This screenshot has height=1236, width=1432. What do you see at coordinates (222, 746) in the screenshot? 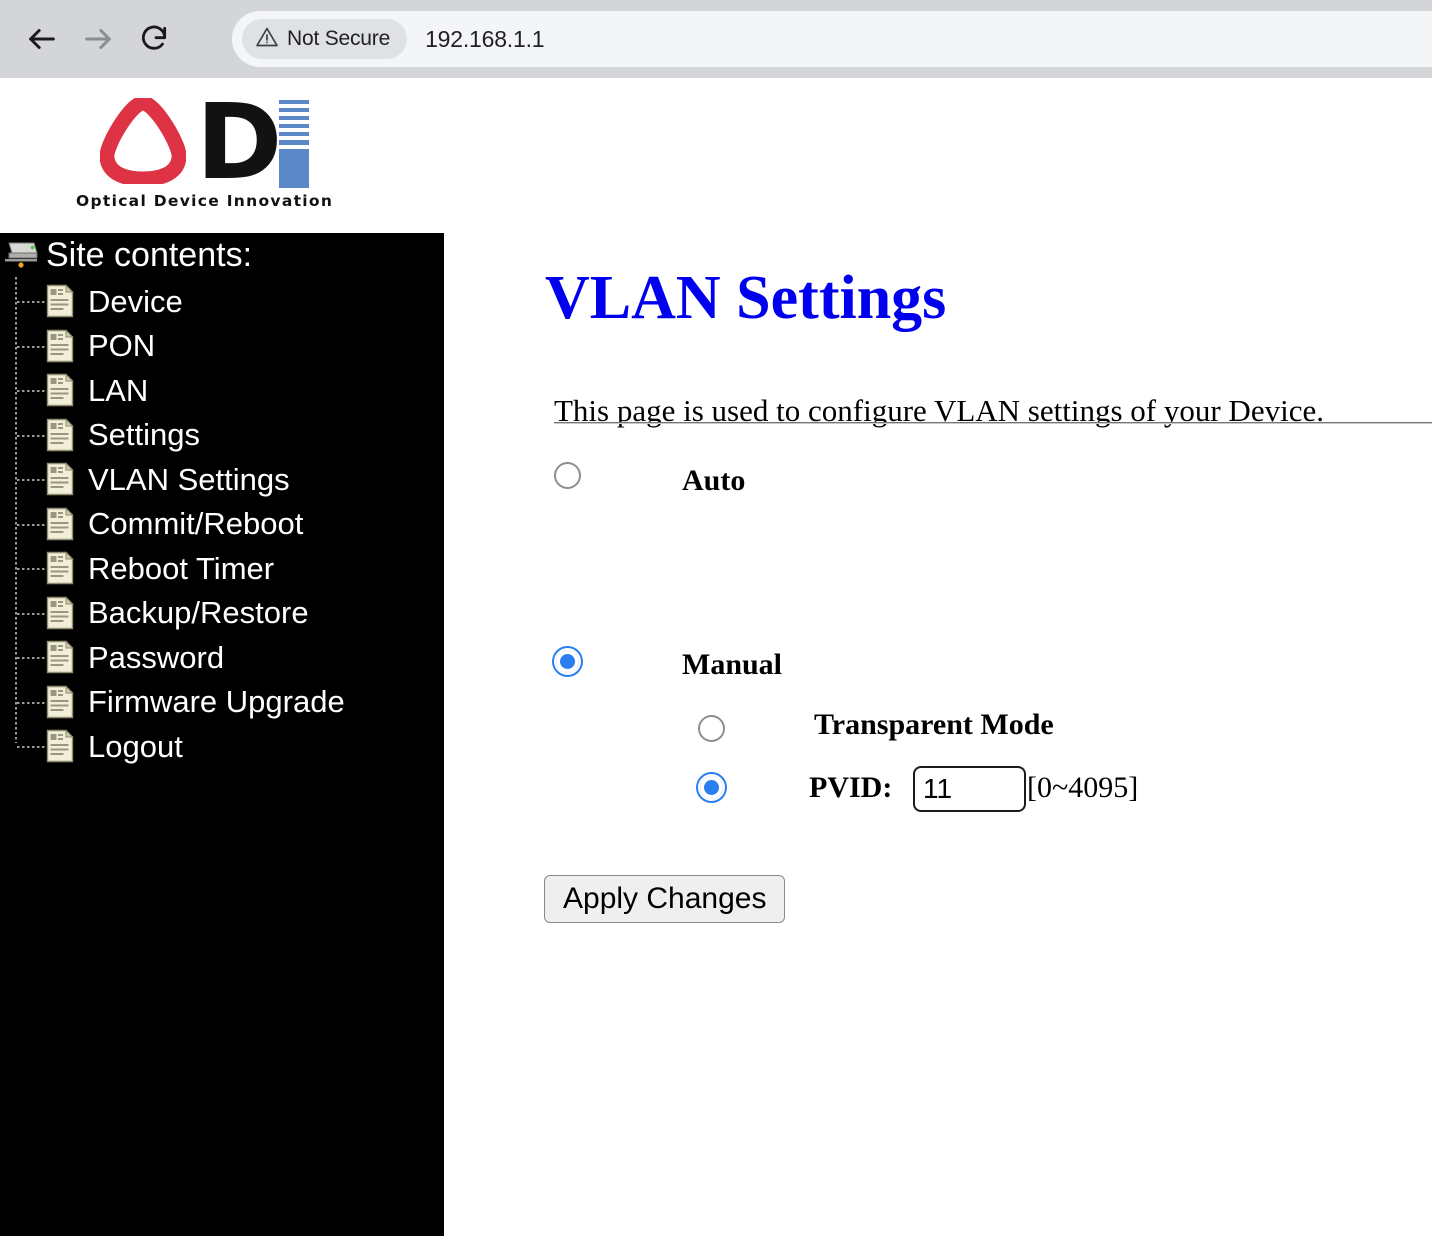
I see `sidebar-item-logout: Logout` at bounding box center [222, 746].